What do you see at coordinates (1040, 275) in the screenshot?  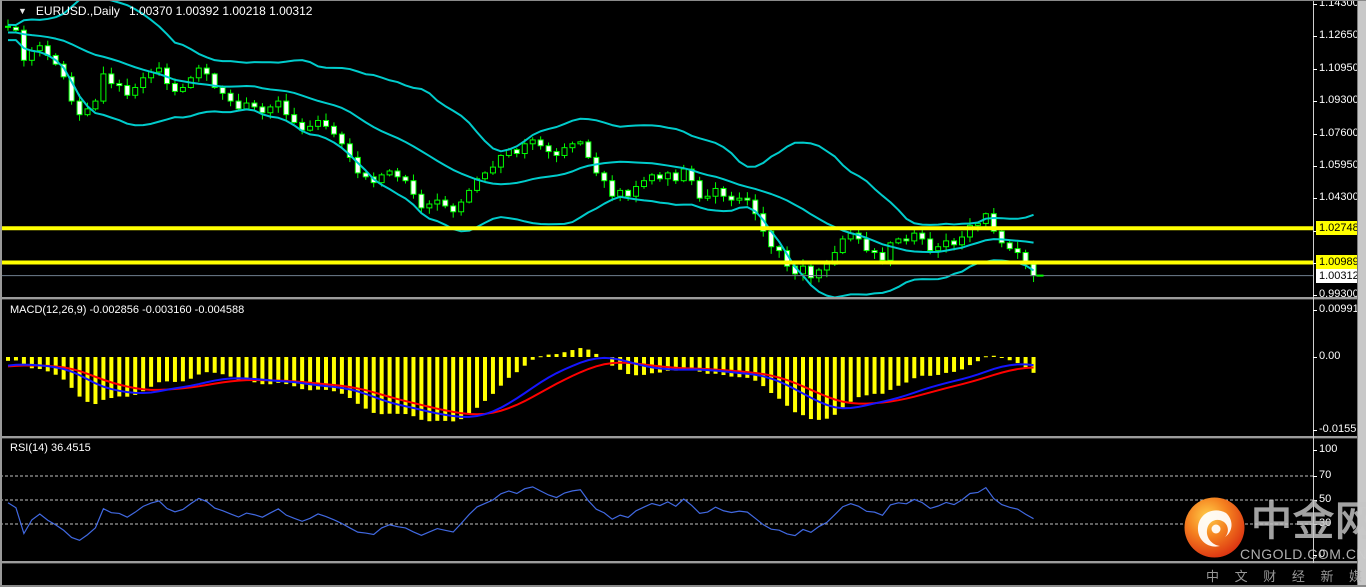 I see `last-close-tick` at bounding box center [1040, 275].